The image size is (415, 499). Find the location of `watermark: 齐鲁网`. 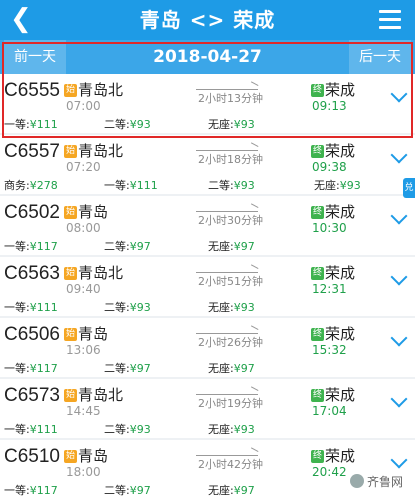

watermark: 齐鲁网 is located at coordinates (376, 482).